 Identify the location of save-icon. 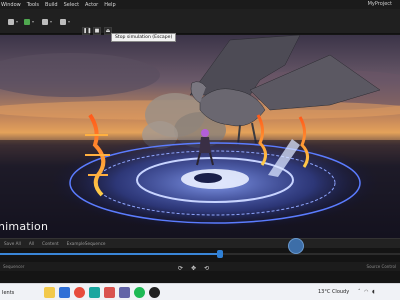
(11, 21).